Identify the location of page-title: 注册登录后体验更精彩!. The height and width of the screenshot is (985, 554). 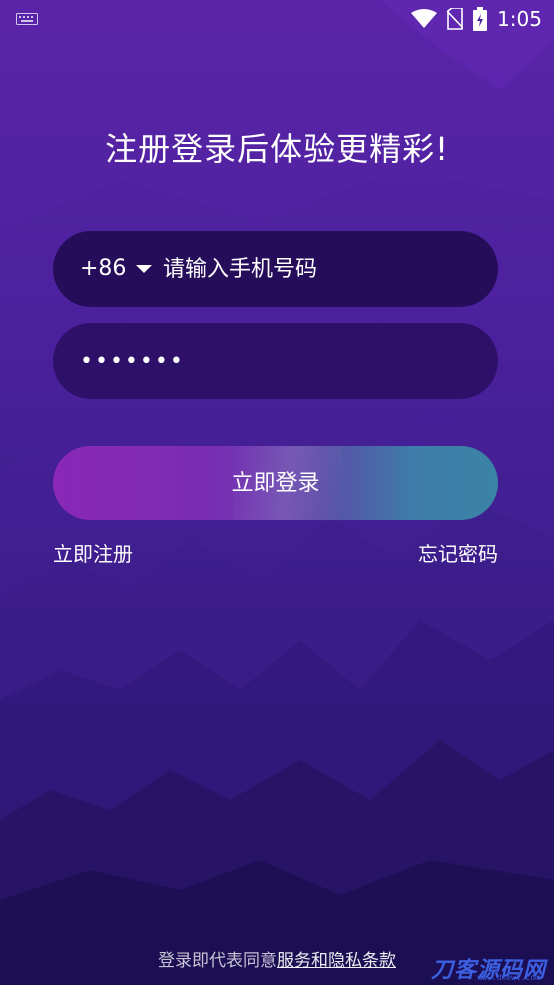
(277, 149).